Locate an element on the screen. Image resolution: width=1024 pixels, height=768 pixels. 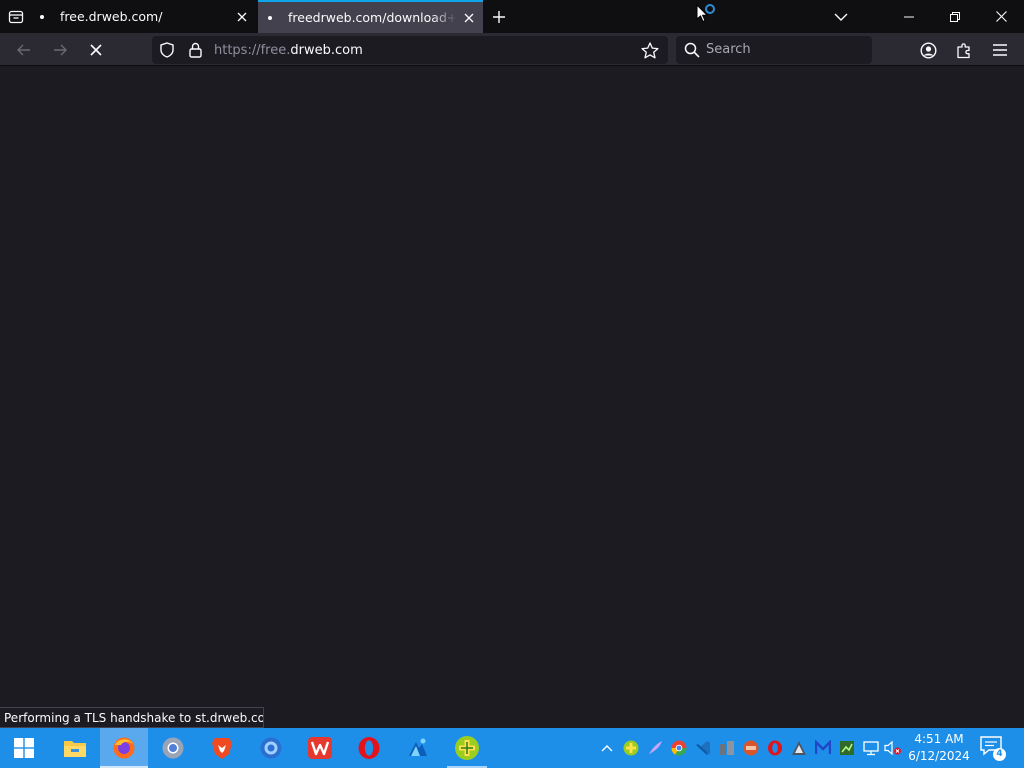
network-icon is located at coordinates (871, 748).